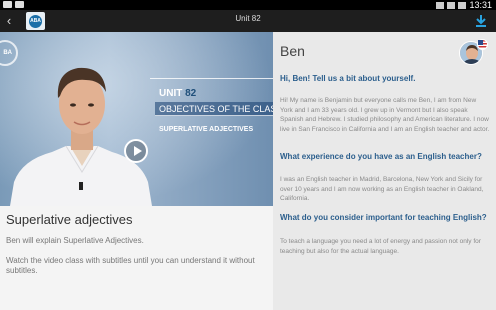 The width and height of the screenshot is (496, 310). Describe the element at coordinates (248, 5) in the screenshot. I see `status-bar: 13:31` at that location.